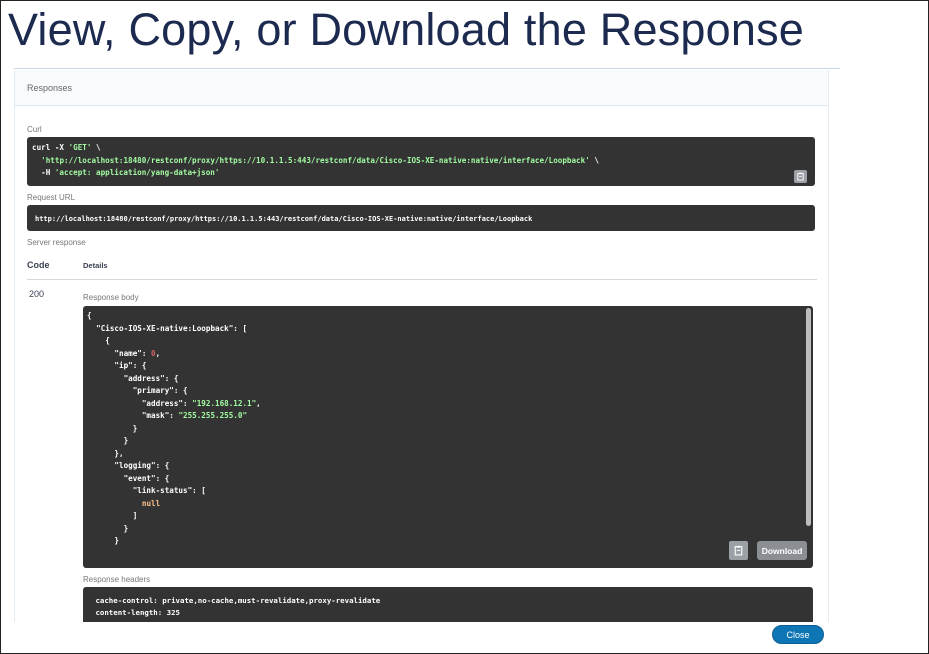 This screenshot has width=929, height=654. What do you see at coordinates (423, 148) in the screenshot?
I see `curl-line: curl -X 'GET' \` at bounding box center [423, 148].